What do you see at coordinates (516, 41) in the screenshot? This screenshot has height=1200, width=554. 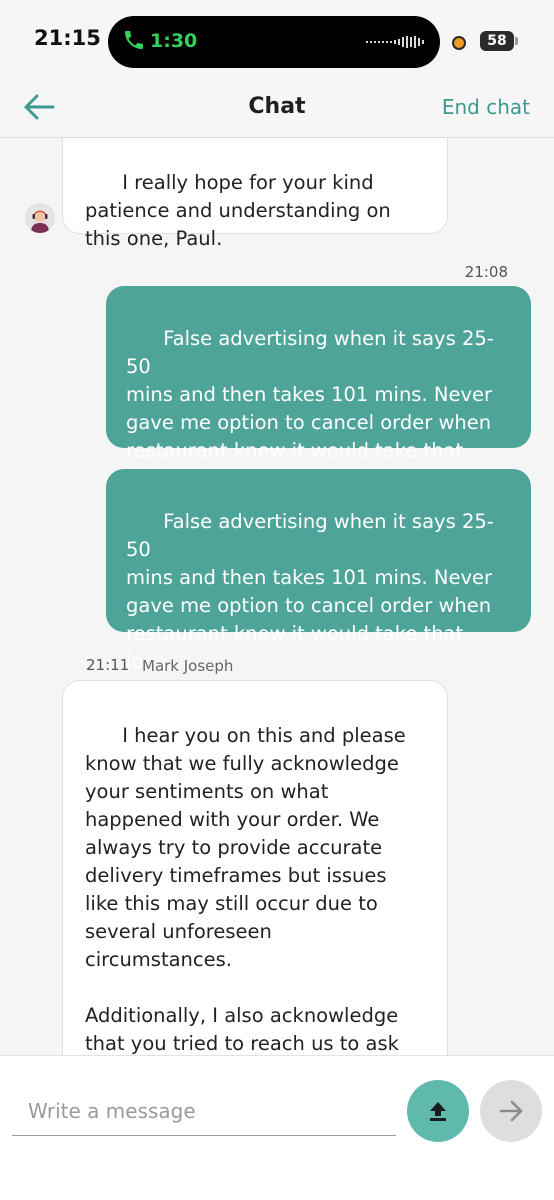 I see `battery-tip` at bounding box center [516, 41].